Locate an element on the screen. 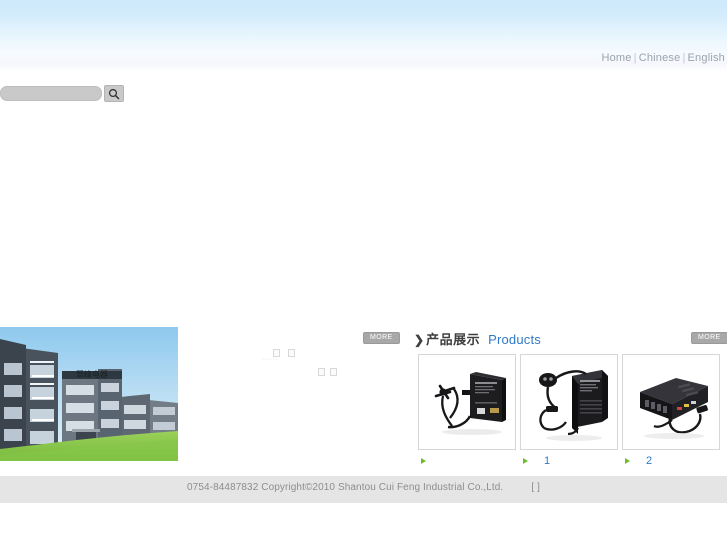 Image resolution: width=727 pixels, height=545 pixels. top-navigation: Home | Chinese | English is located at coordinates (663, 58).